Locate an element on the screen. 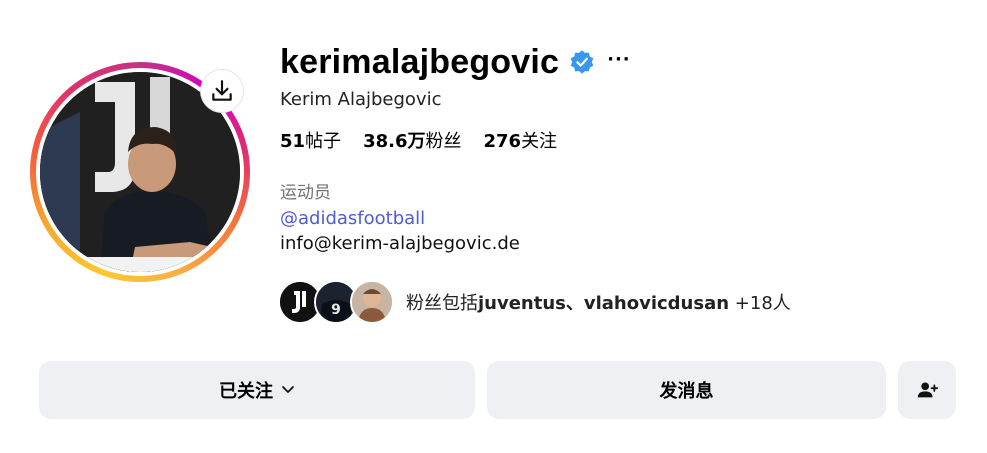 This screenshot has width=987, height=453. svg-text: 9 is located at coordinates (336, 310).